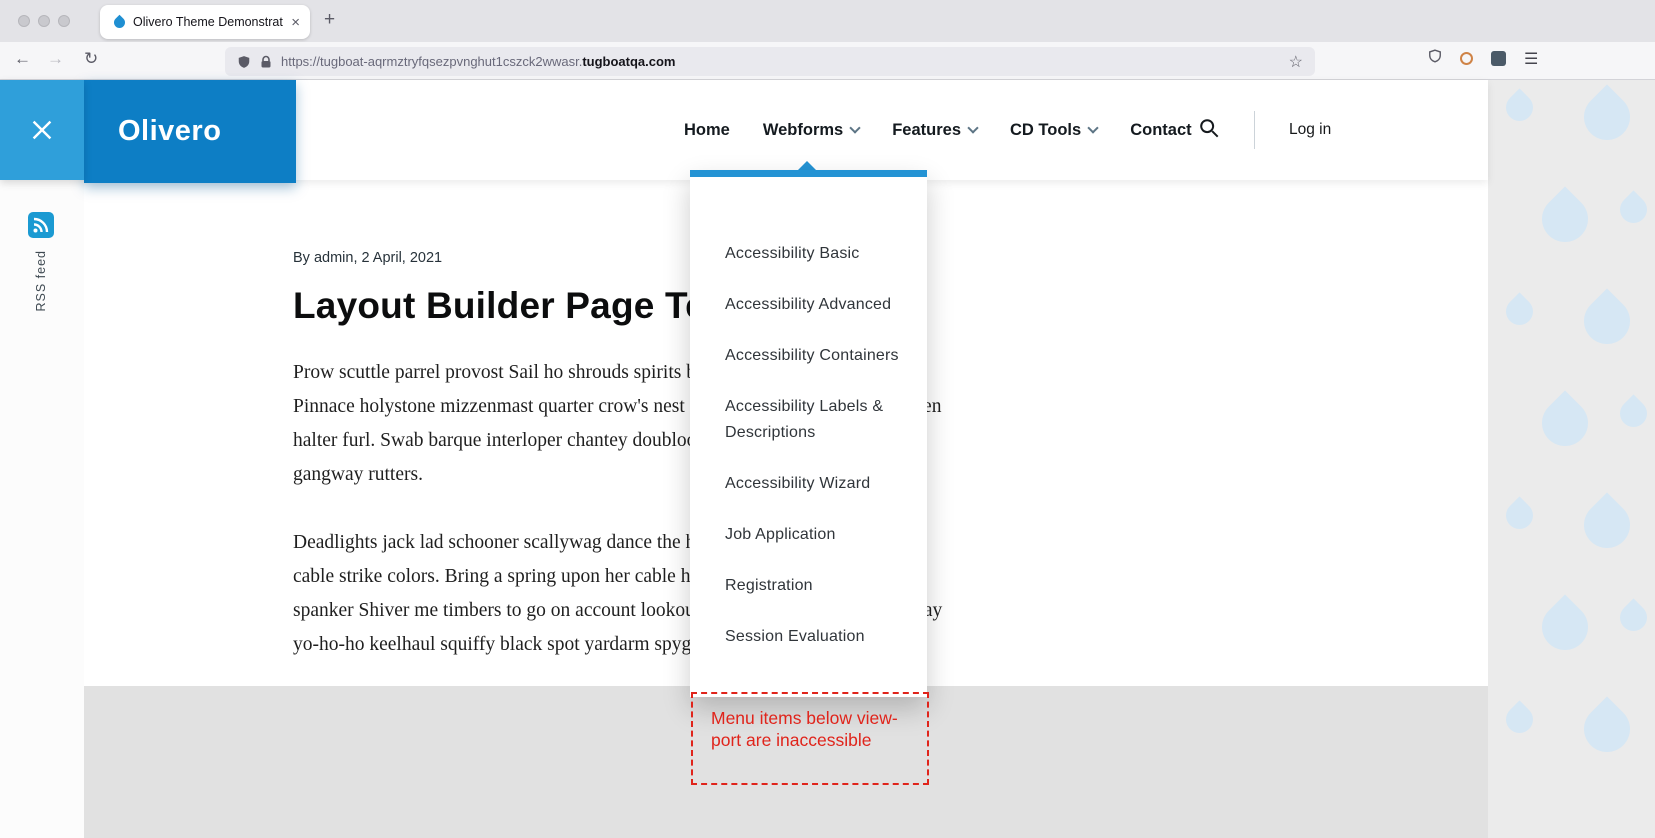 The height and width of the screenshot is (838, 1655). What do you see at coordinates (812, 130) in the screenshot?
I see `nav-item-webforms: Webforms` at bounding box center [812, 130].